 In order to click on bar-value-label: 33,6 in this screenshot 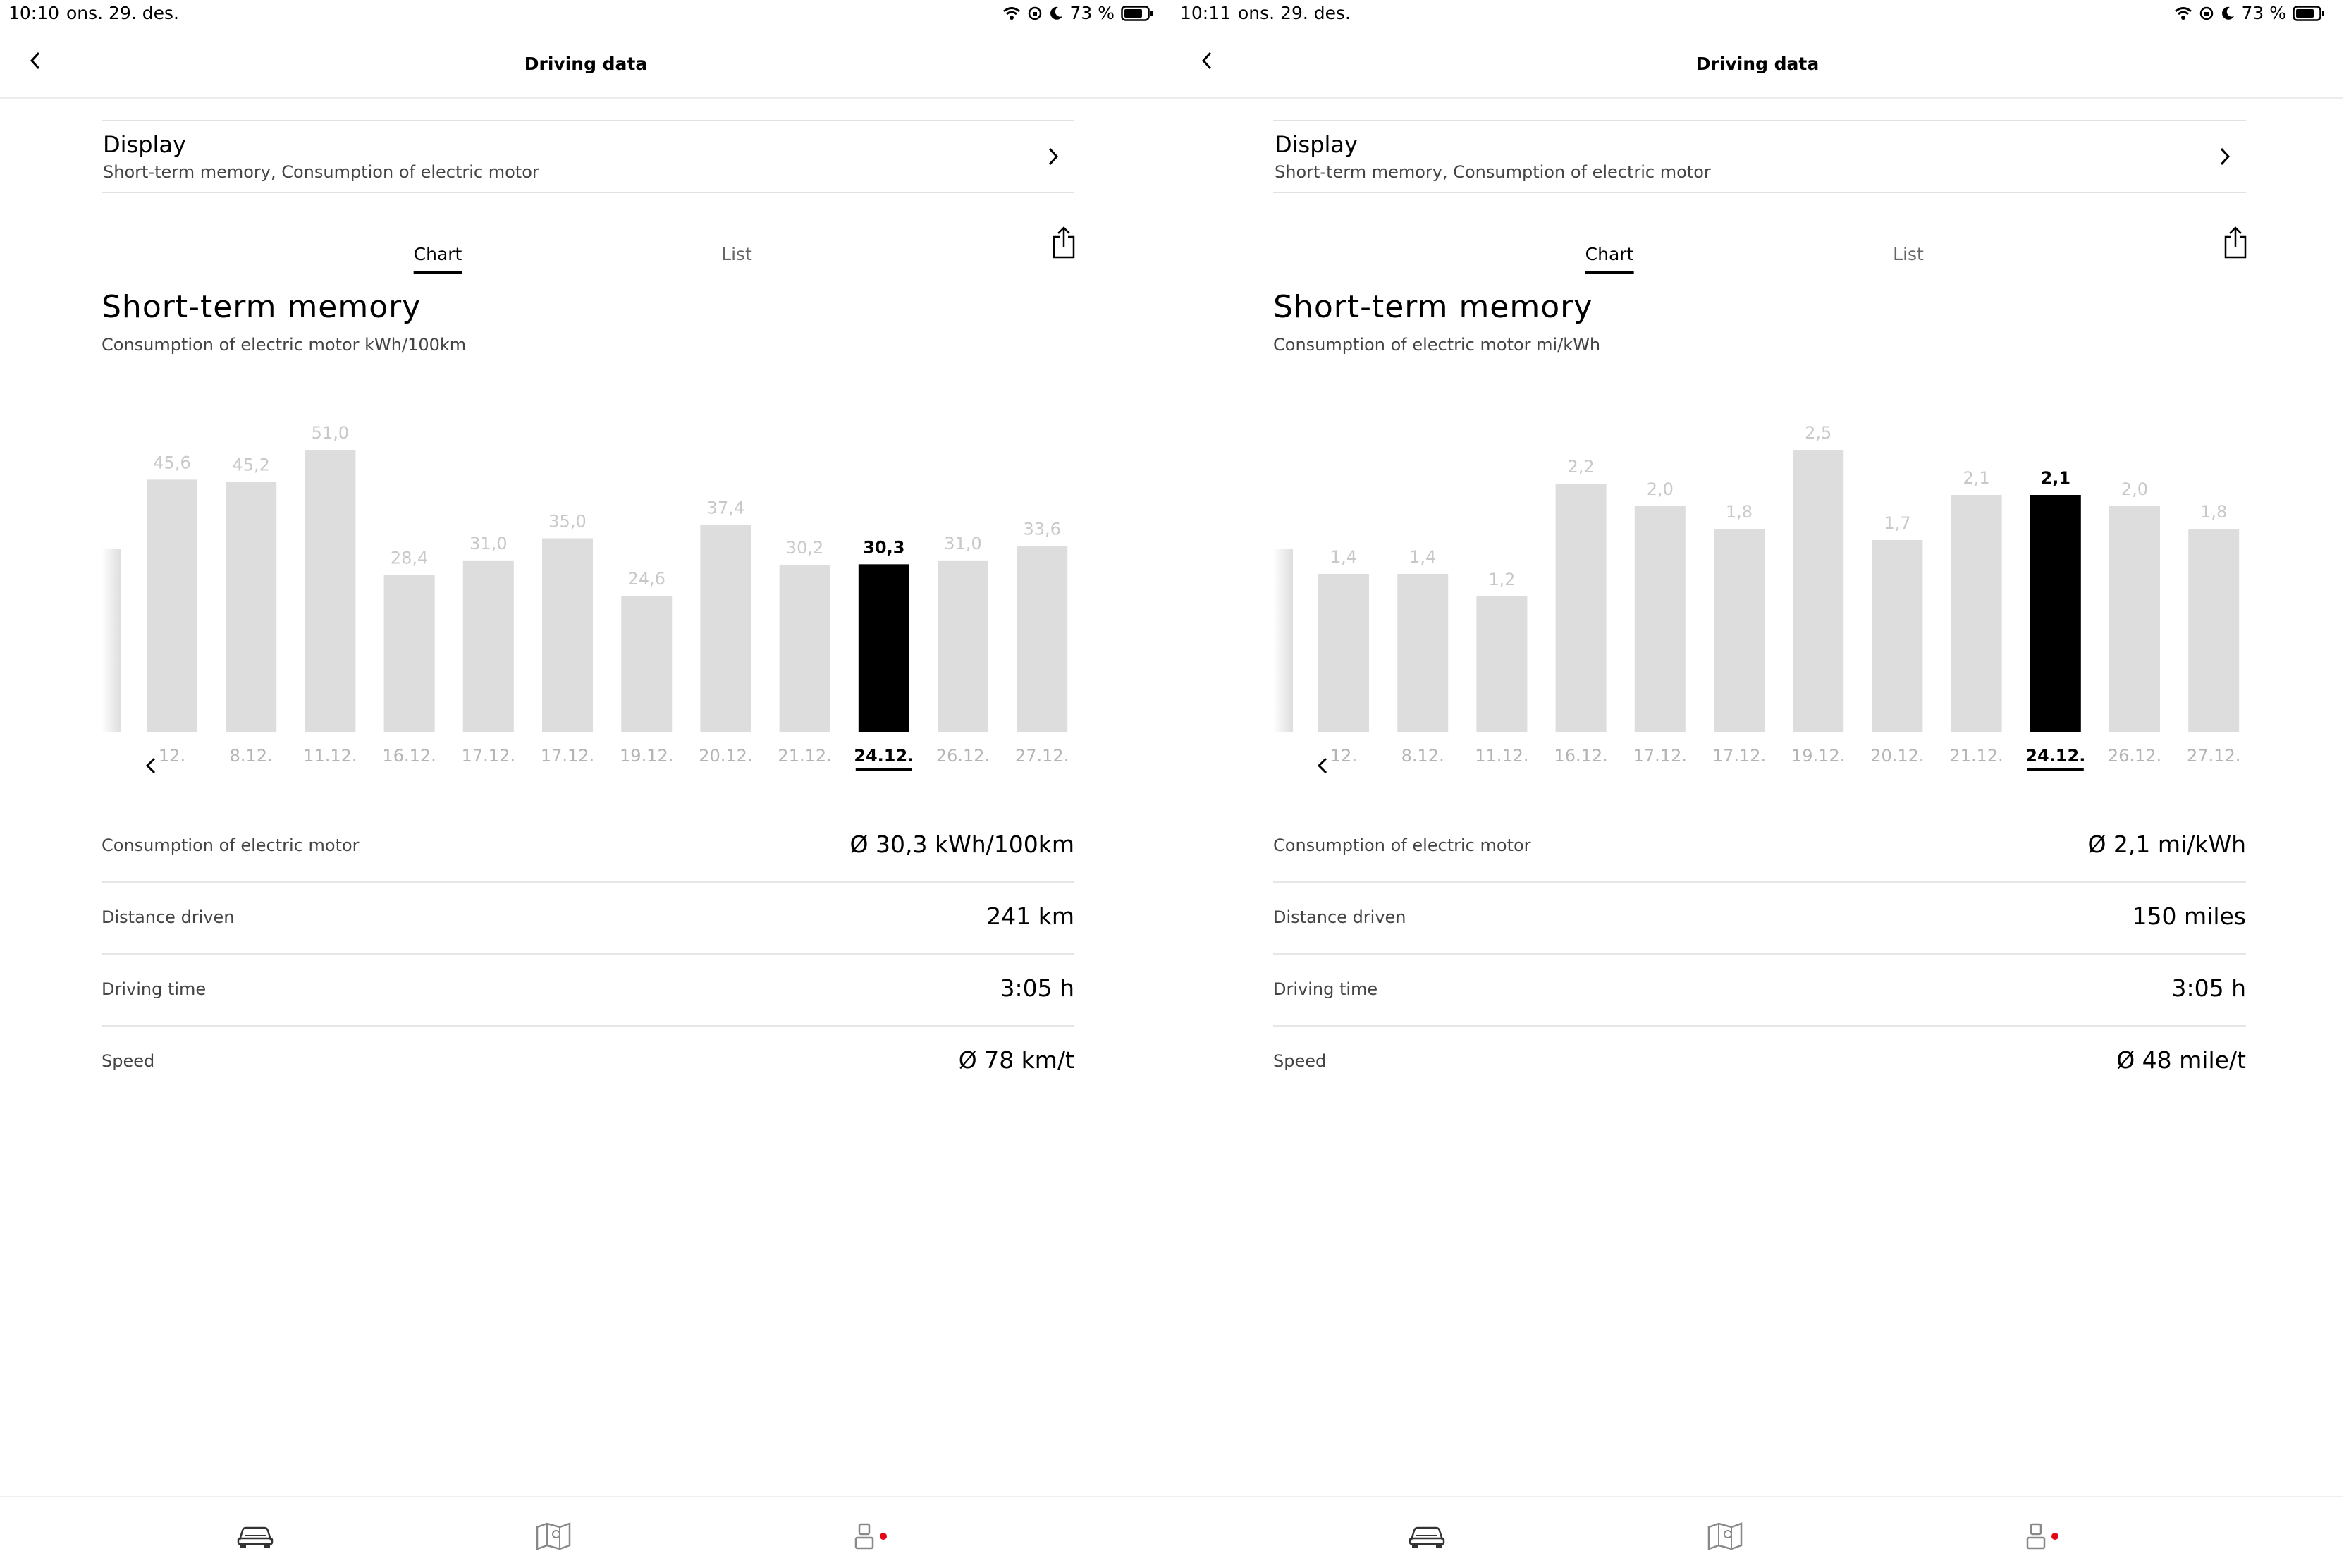, I will do `click(1041, 529)`.